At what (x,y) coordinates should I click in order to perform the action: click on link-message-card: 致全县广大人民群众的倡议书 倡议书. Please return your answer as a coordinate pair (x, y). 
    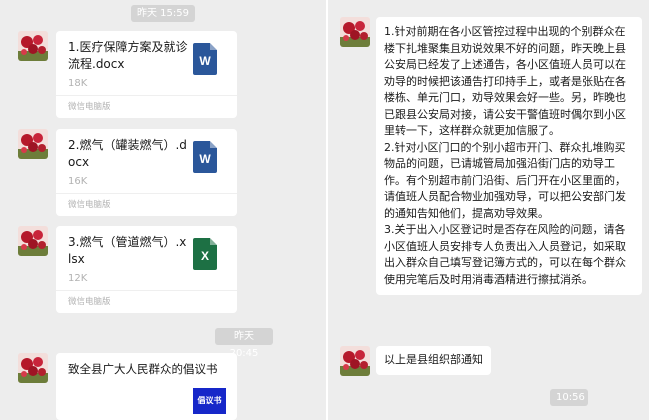
    Looking at the image, I should click on (146, 386).